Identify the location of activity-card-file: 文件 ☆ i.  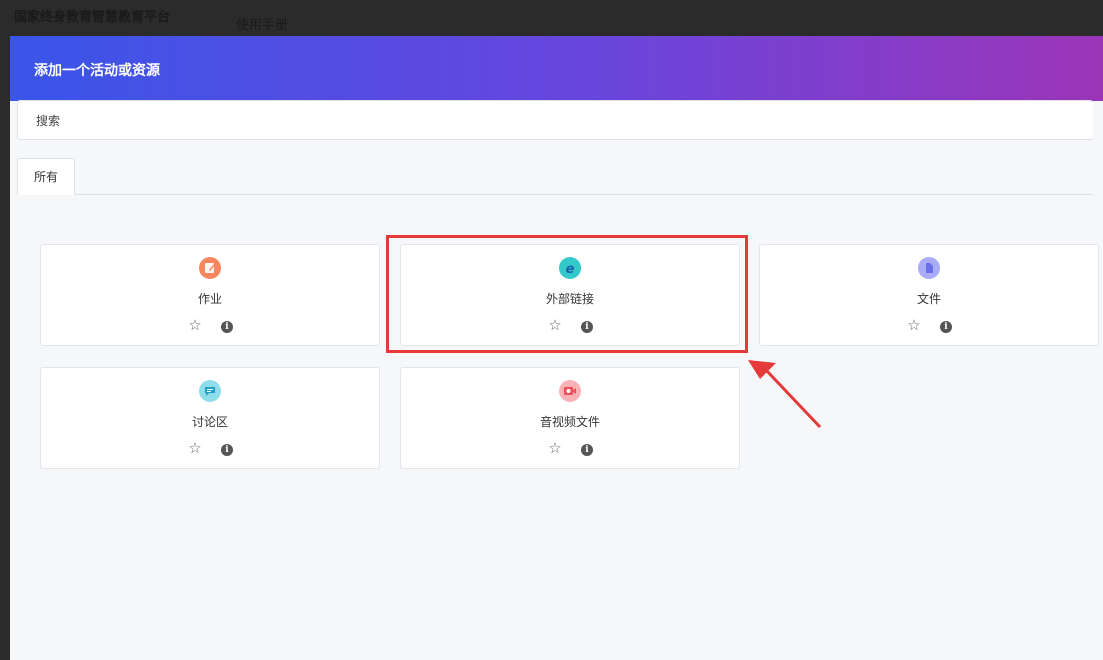
(929, 295).